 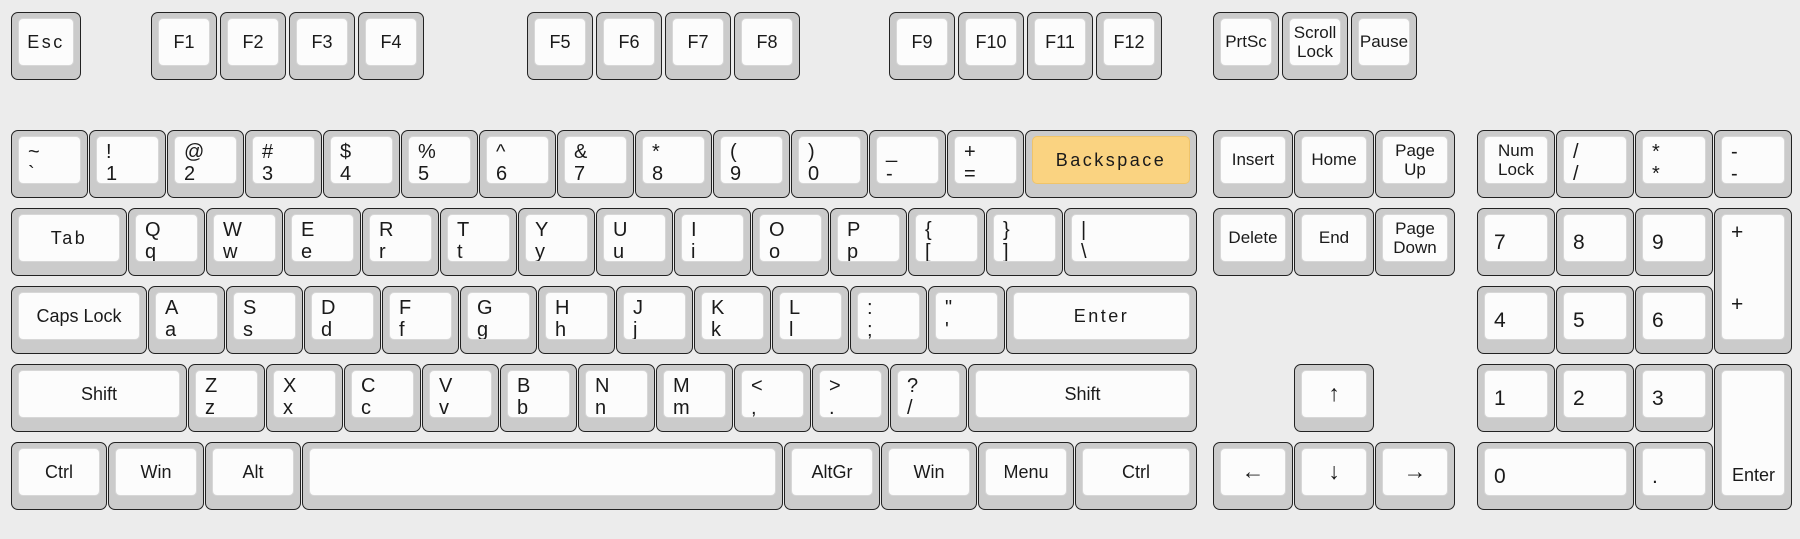 I want to click on key-d: D d, so click(x=342, y=320).